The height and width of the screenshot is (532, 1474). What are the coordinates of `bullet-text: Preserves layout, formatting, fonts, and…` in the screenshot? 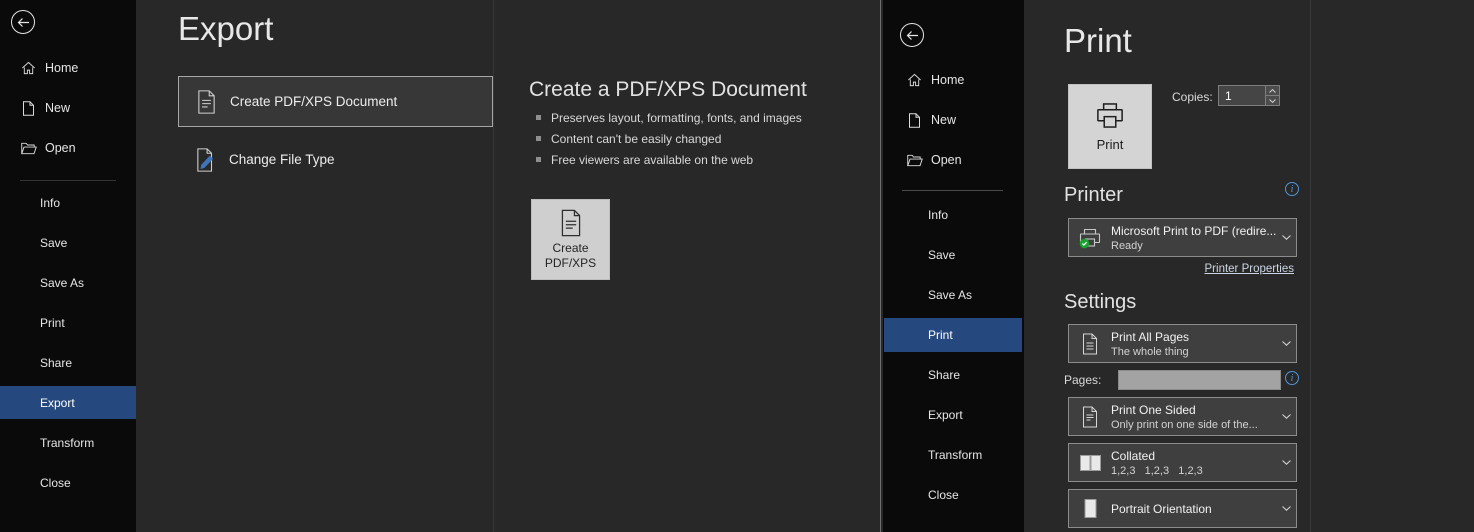 It's located at (676, 118).